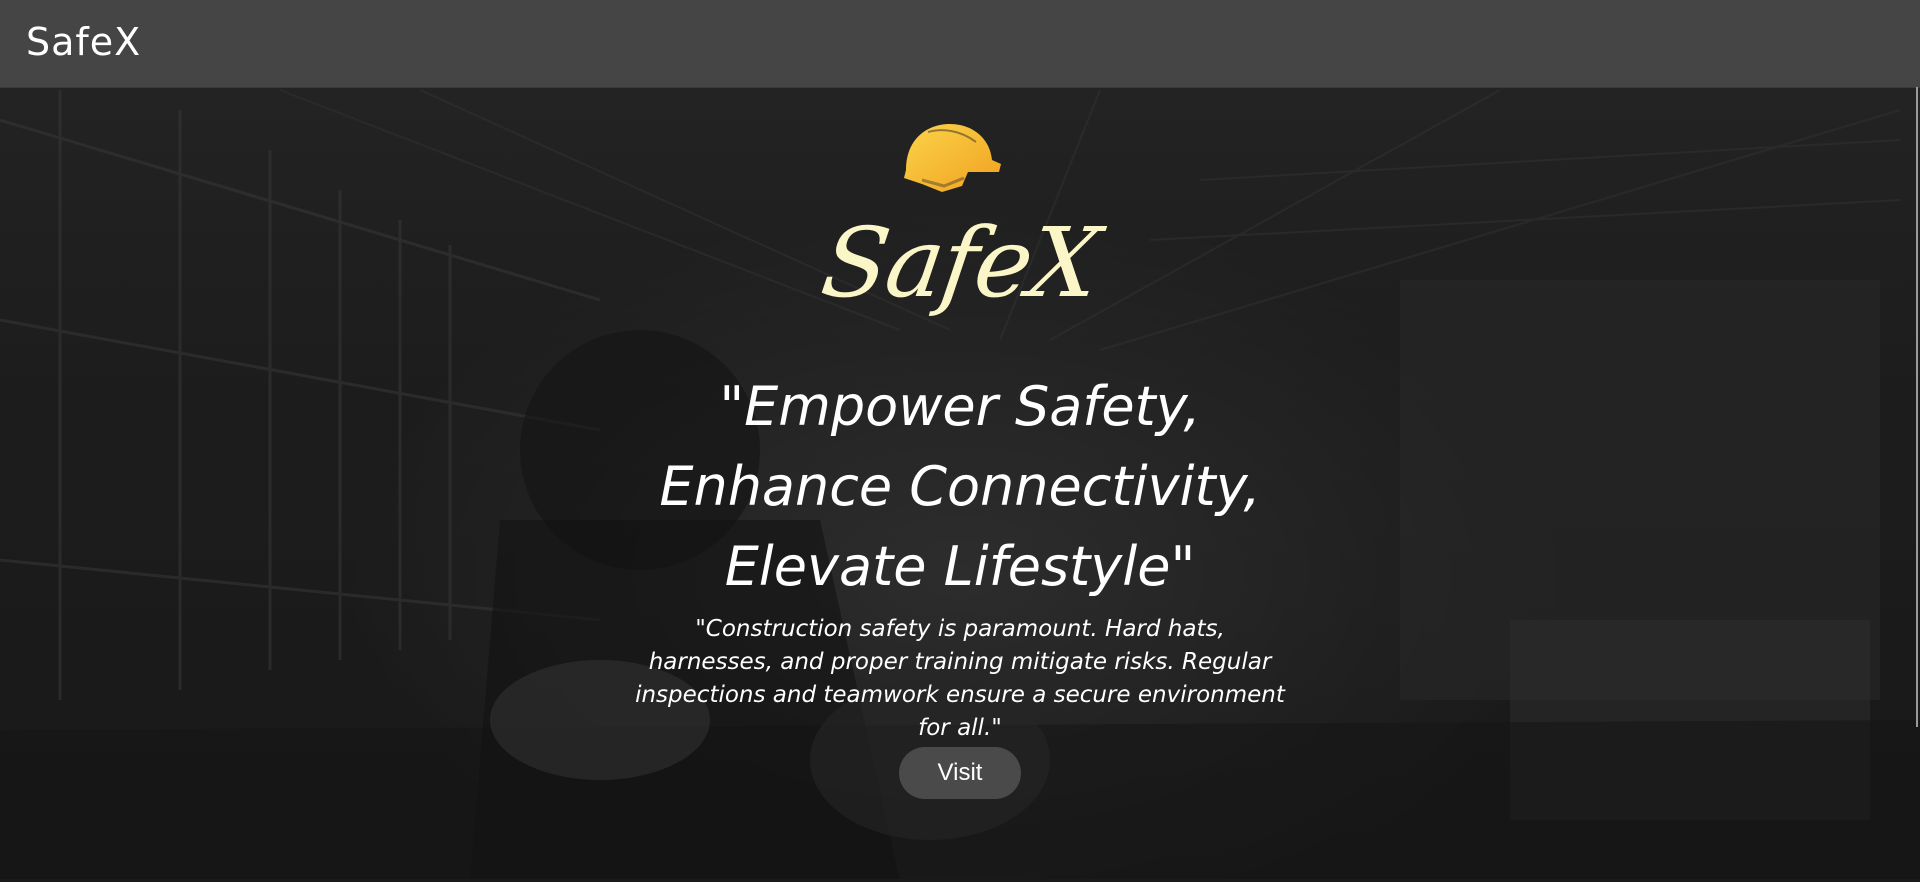 The image size is (1920, 882). What do you see at coordinates (952, 158) in the screenshot?
I see `hard-hat-icon` at bounding box center [952, 158].